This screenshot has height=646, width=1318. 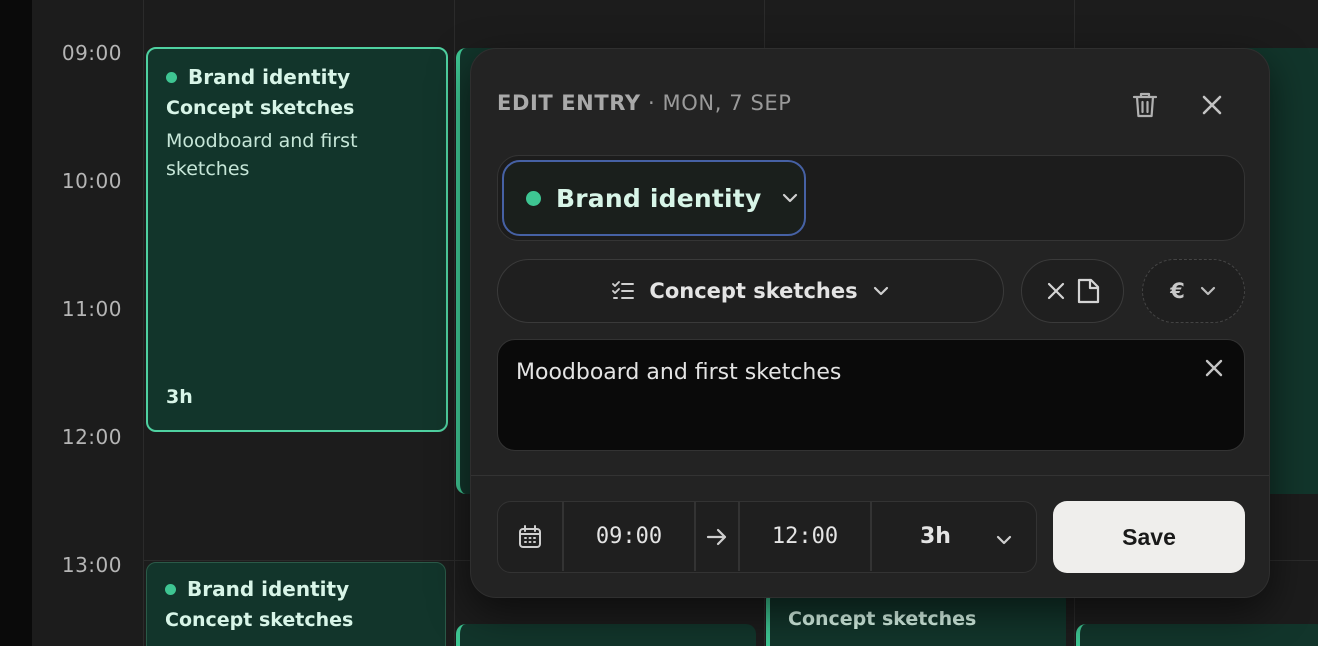 I want to click on start-time-input: 09:00, so click(x=629, y=536).